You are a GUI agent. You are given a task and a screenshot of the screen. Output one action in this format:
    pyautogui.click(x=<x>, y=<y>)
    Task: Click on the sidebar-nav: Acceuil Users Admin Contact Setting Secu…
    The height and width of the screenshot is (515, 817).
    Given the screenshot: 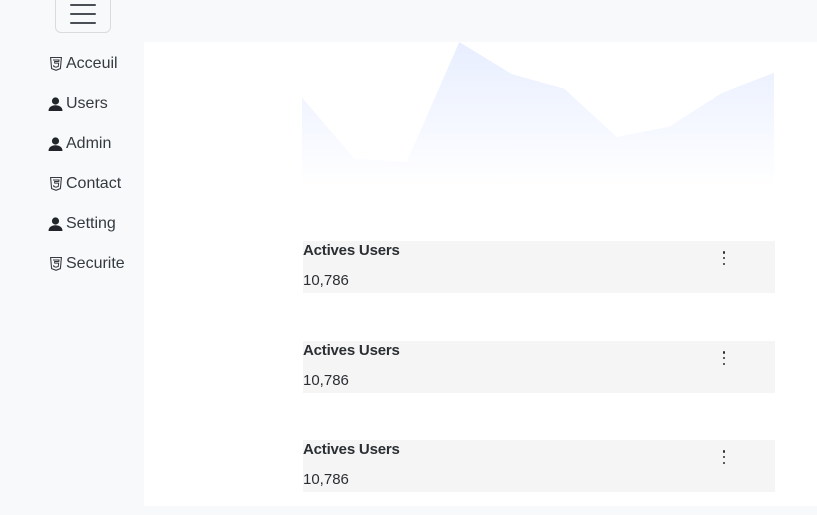 What is the action you would take?
    pyautogui.click(x=86, y=164)
    